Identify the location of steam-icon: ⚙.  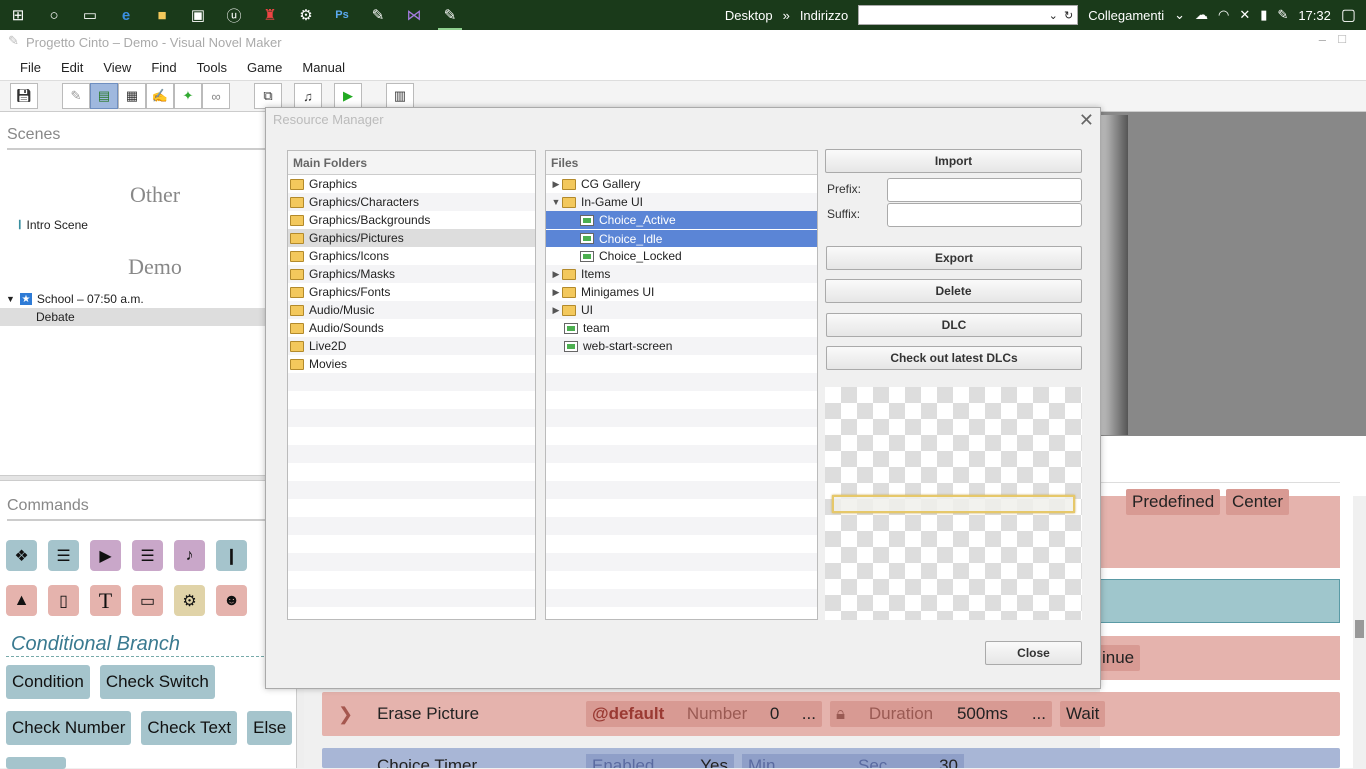
(306, 15).